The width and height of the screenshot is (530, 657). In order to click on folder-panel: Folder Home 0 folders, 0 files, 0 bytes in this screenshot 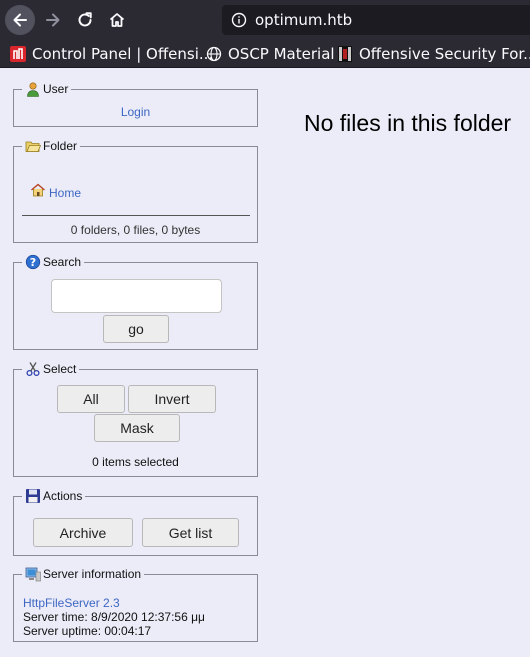, I will do `click(135, 190)`.